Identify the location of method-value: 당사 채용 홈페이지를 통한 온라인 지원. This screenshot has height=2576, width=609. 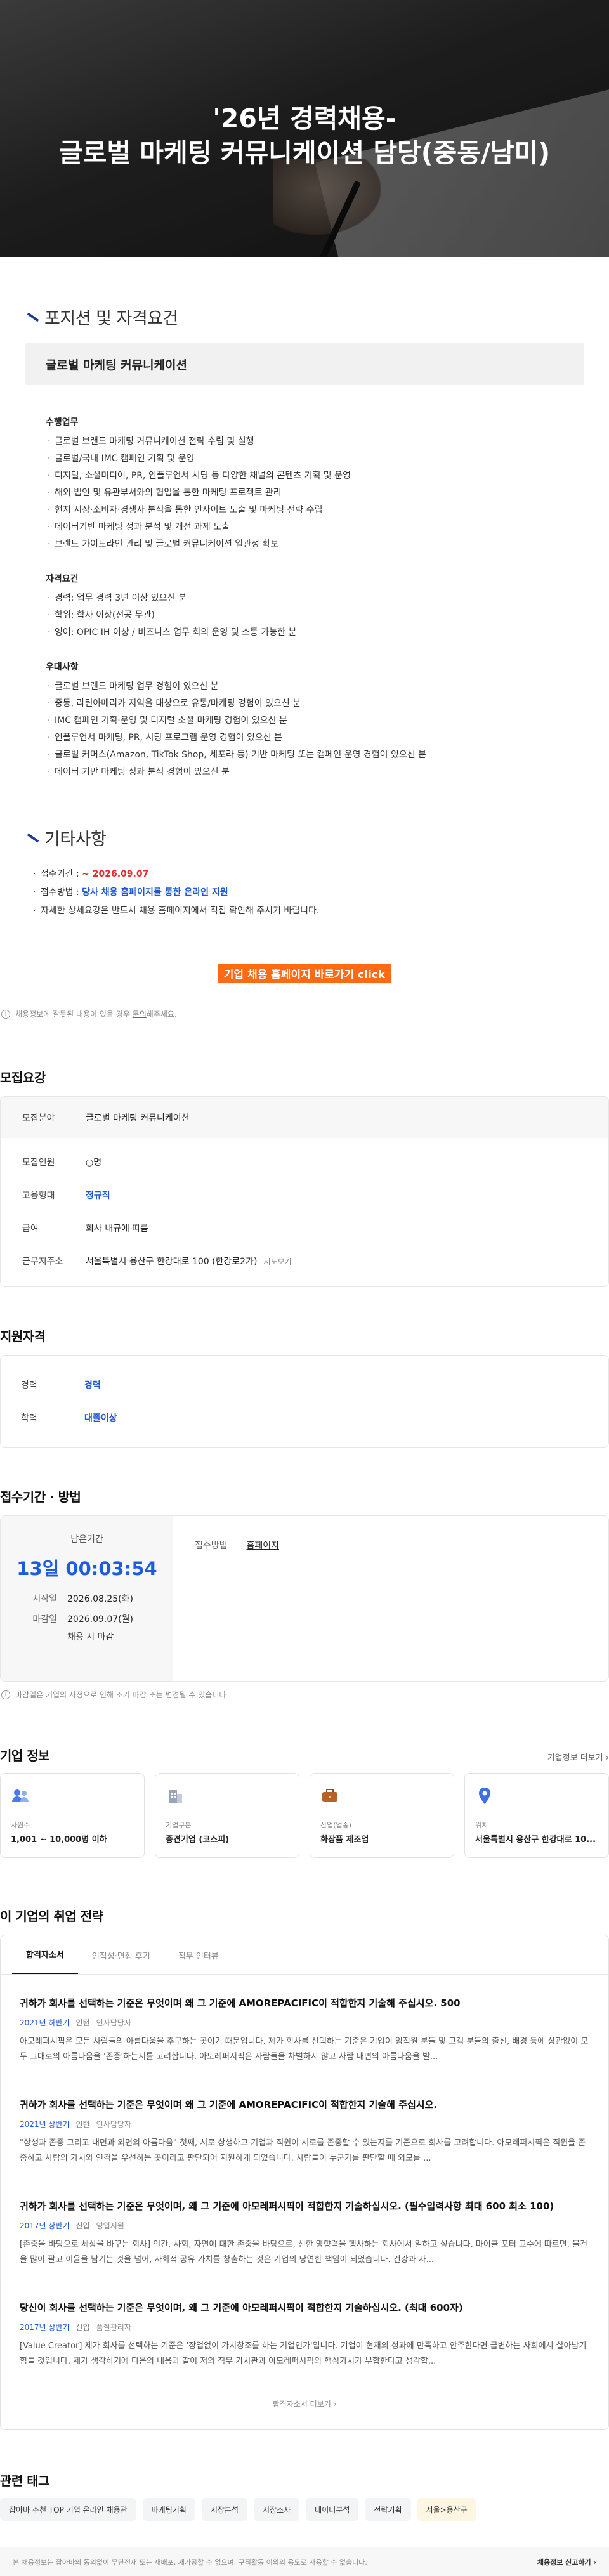
(155, 893).